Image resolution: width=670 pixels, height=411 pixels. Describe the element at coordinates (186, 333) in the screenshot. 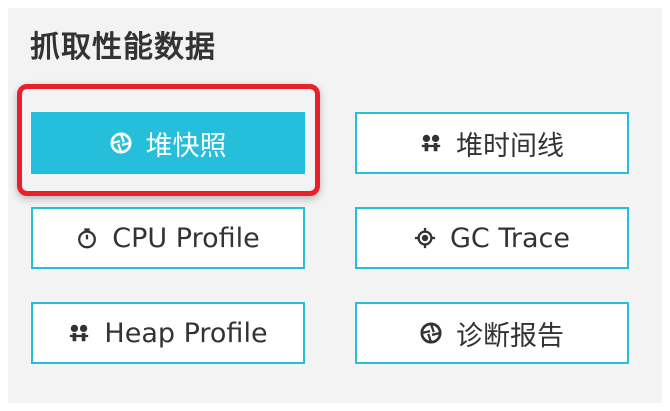

I see `heap-profile-label: Heap Profile` at that location.